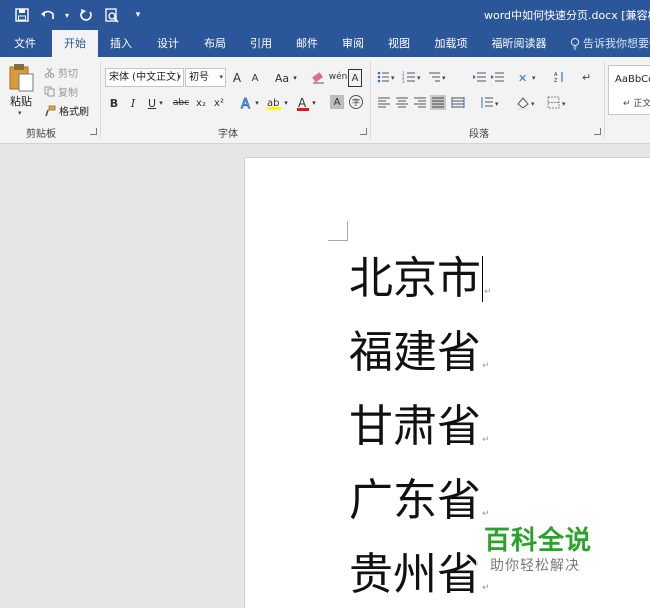 The height and width of the screenshot is (608, 650). What do you see at coordinates (384, 102) in the screenshot?
I see `align-left-icon` at bounding box center [384, 102].